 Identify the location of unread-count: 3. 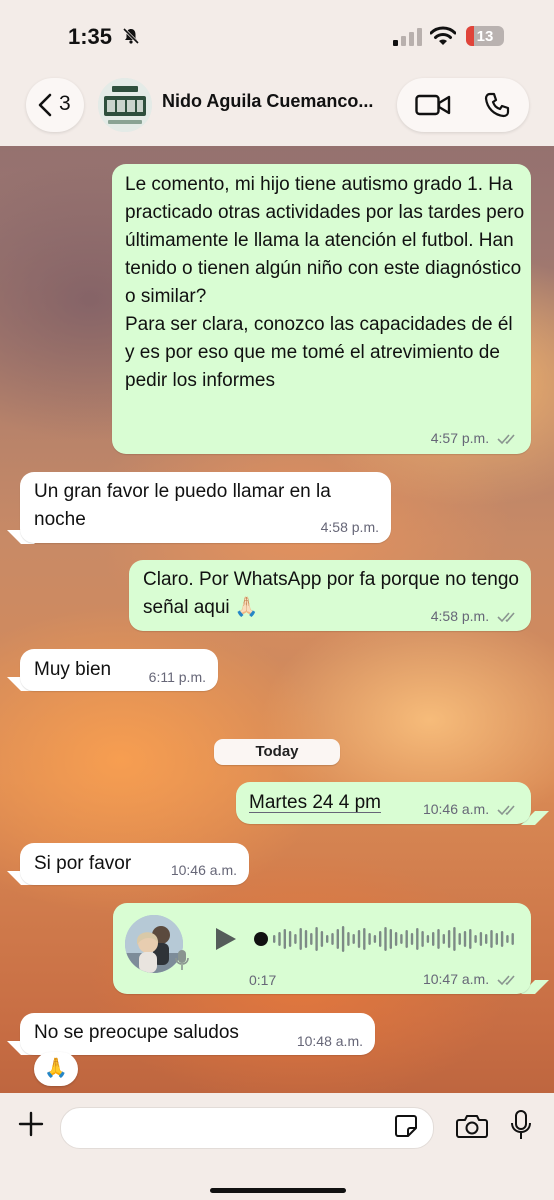
(65, 103).